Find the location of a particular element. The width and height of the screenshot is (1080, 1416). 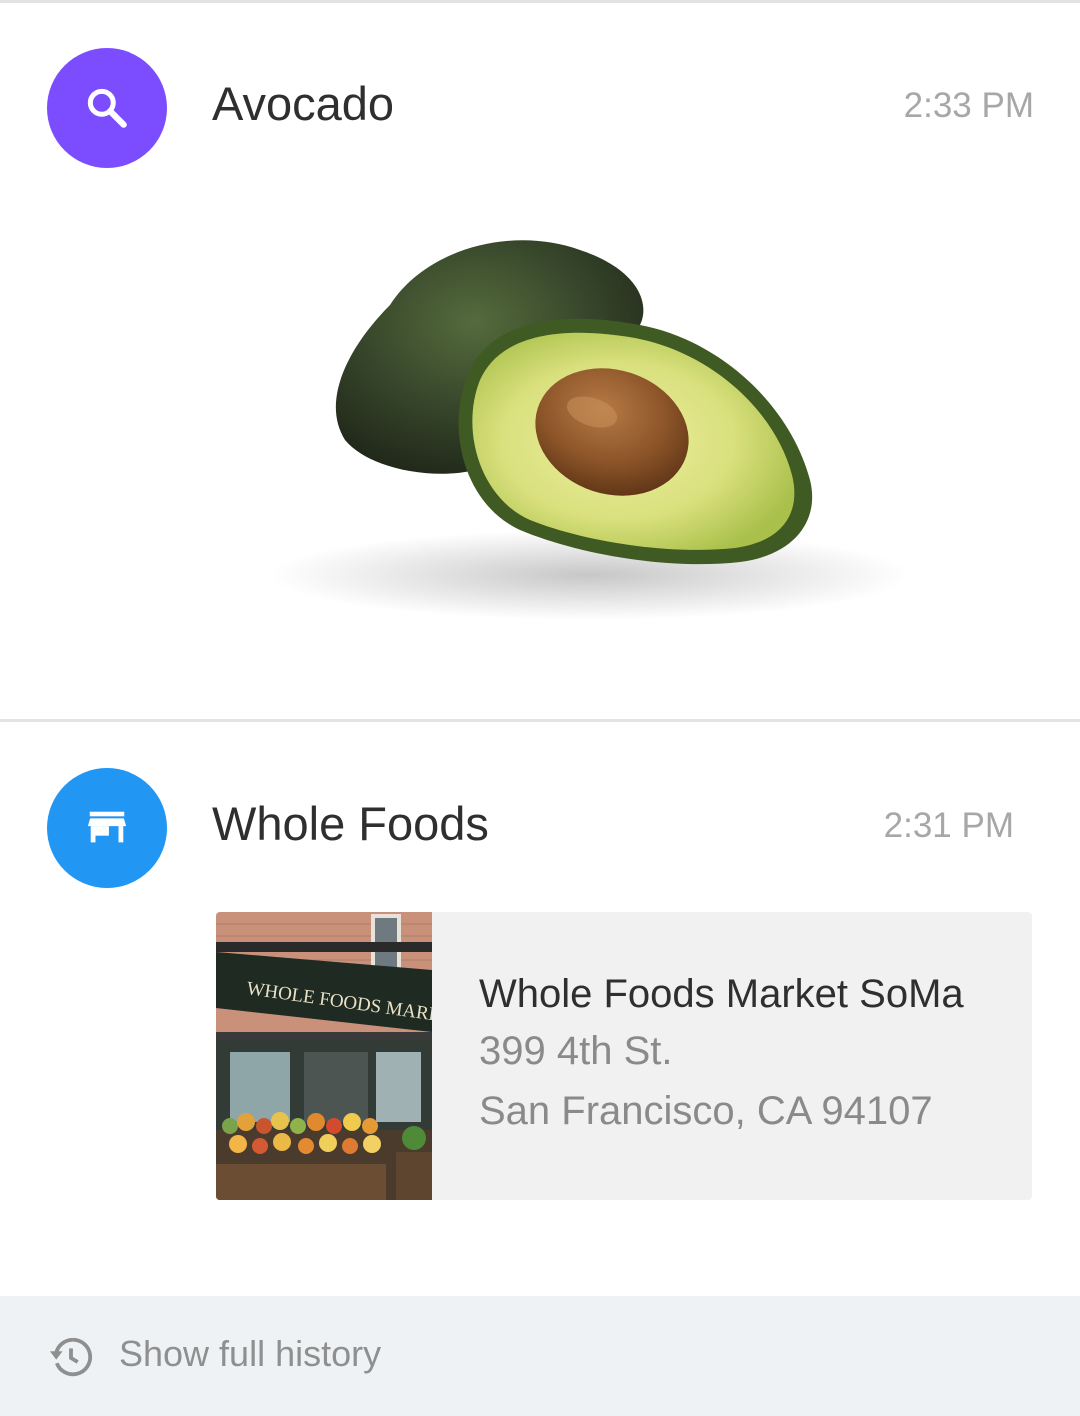

store-avatar is located at coordinates (107, 828).